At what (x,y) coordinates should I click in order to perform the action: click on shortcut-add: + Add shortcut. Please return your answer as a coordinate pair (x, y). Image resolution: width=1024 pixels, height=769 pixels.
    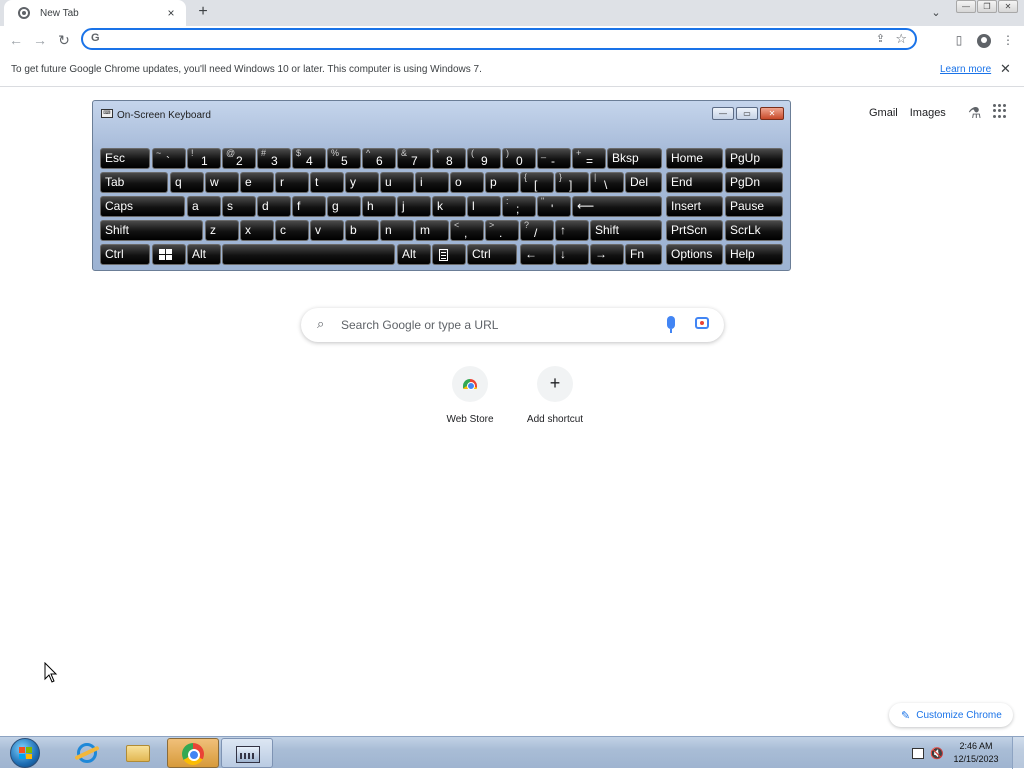
    Looking at the image, I should click on (555, 395).